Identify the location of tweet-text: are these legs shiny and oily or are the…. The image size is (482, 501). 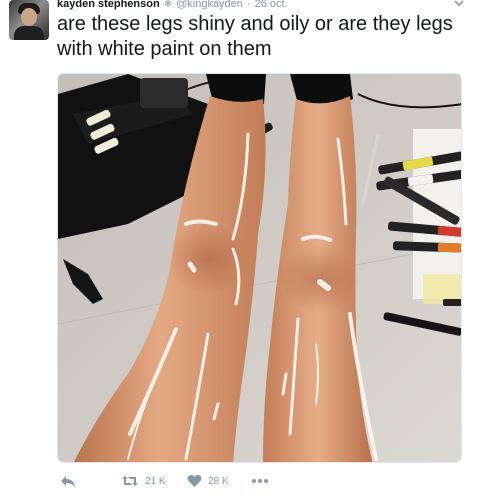
(255, 36).